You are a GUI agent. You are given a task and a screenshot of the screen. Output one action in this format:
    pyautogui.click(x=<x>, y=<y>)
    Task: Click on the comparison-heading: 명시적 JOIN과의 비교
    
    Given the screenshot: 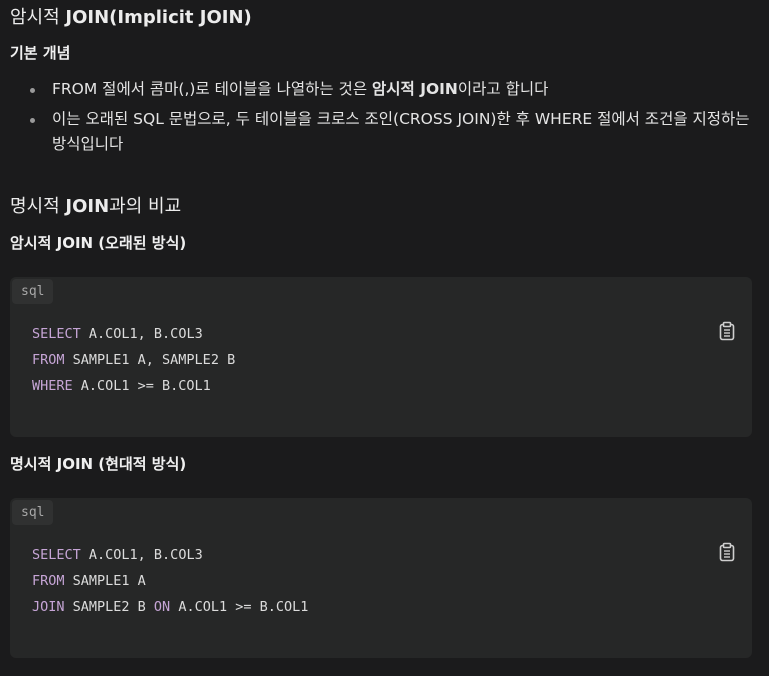 What is the action you would take?
    pyautogui.click(x=95, y=207)
    